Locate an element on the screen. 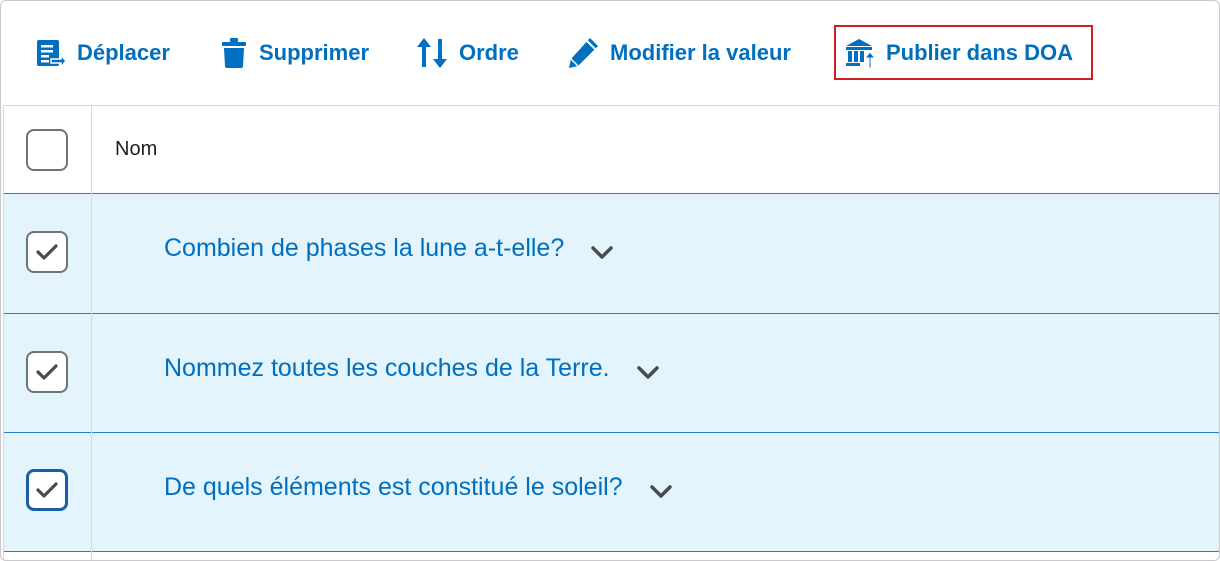 The image size is (1220, 561). column-divider is located at coordinates (91, 333).